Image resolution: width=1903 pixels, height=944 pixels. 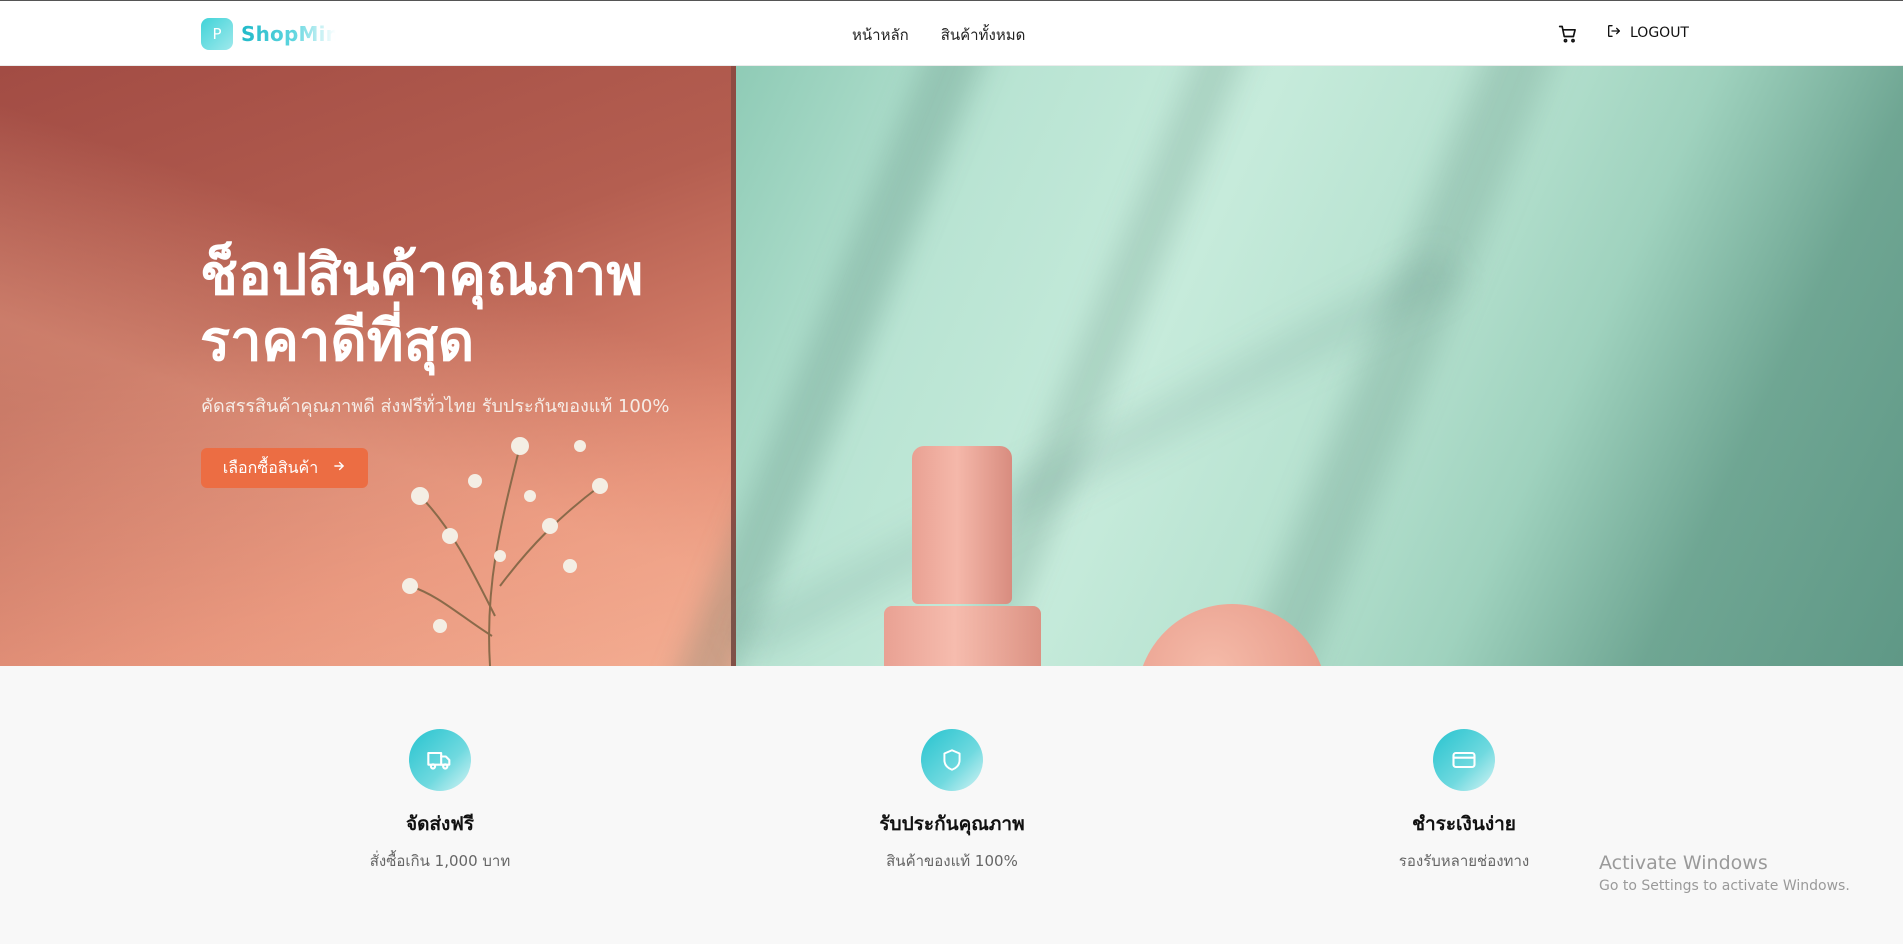 What do you see at coordinates (217, 34) in the screenshot?
I see `logo-badge: P` at bounding box center [217, 34].